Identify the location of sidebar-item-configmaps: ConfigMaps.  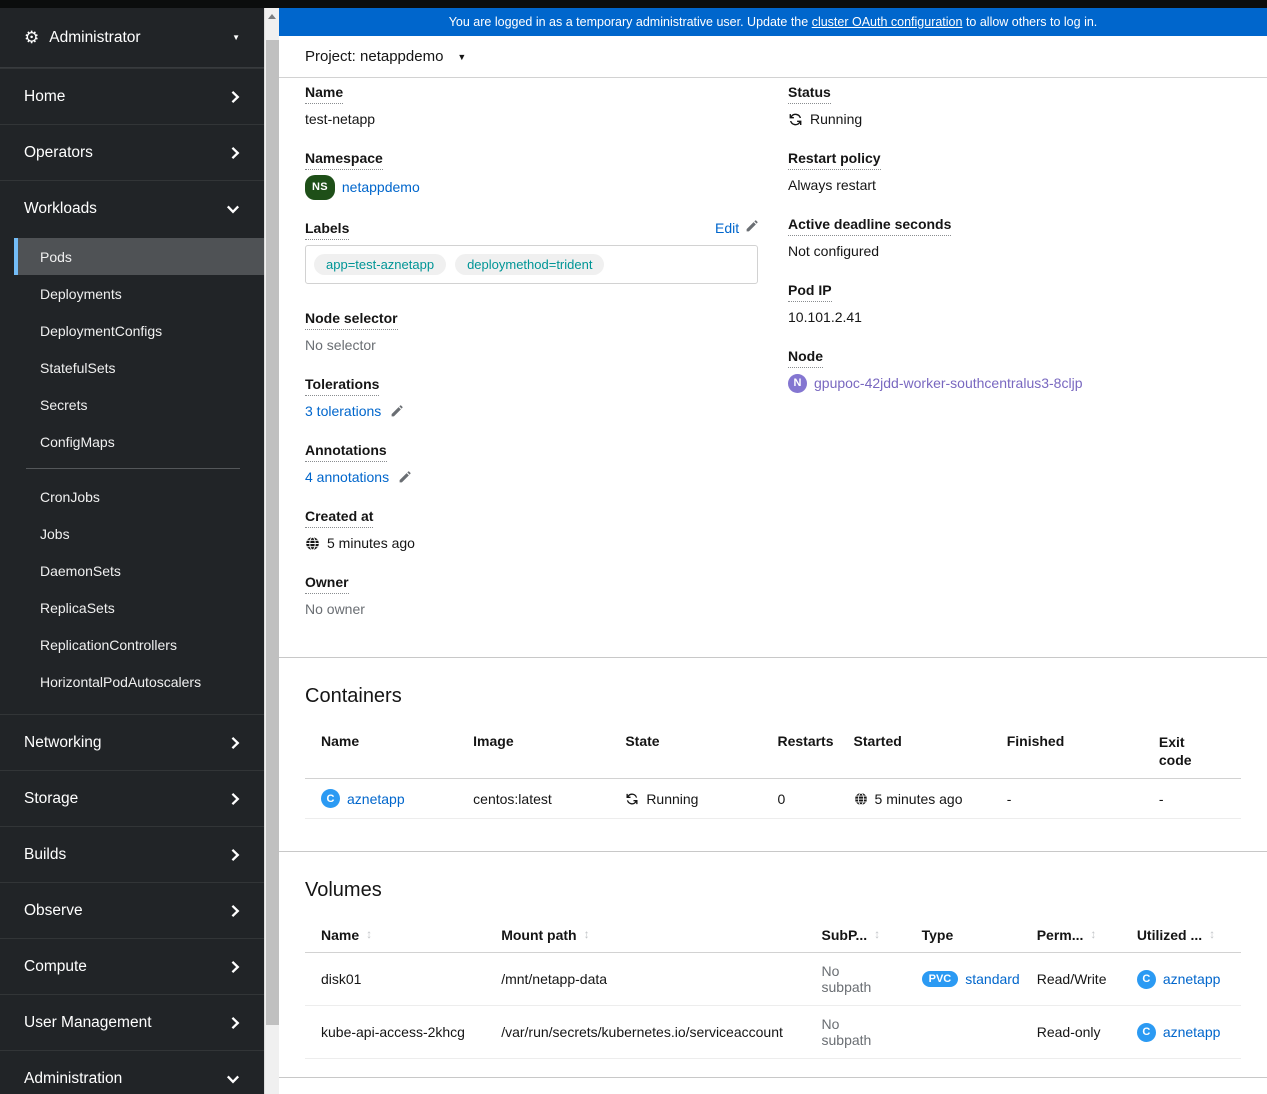
(139, 441).